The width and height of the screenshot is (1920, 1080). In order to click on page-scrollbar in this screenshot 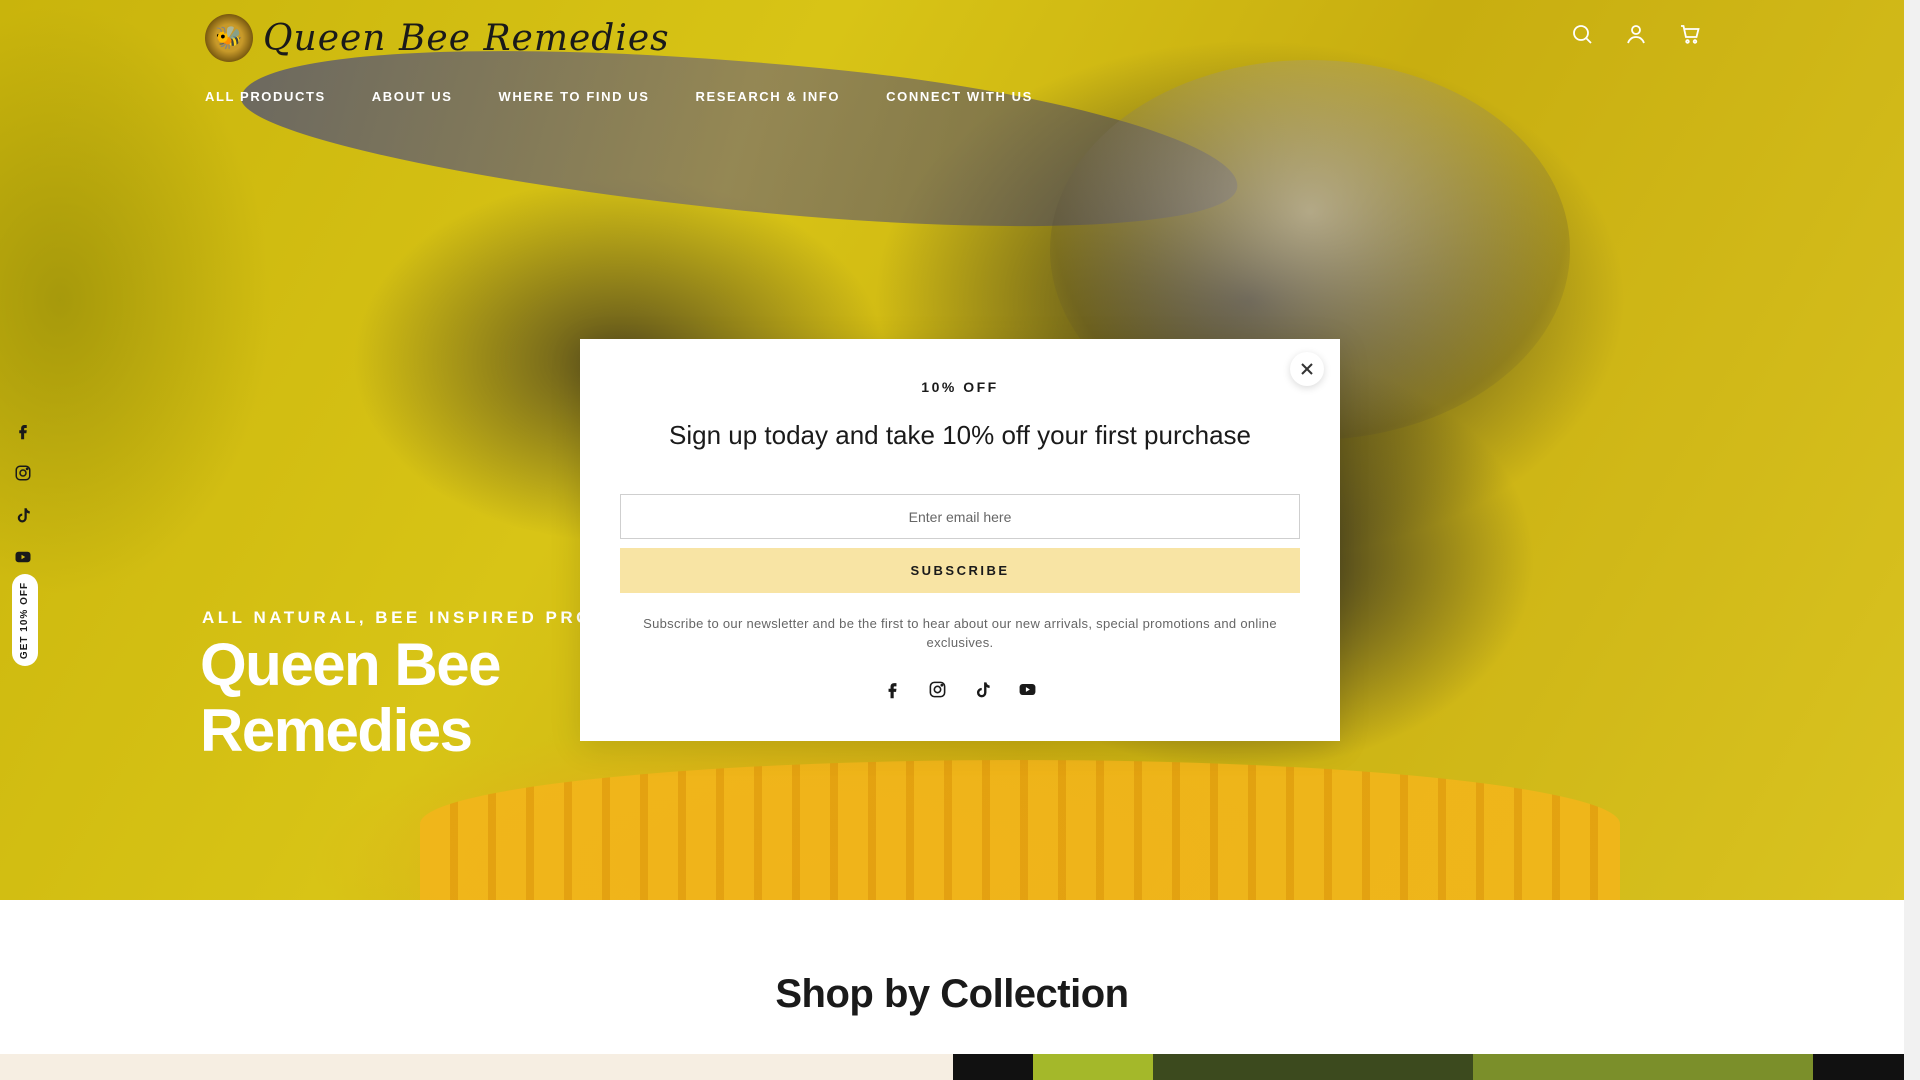, I will do `click(1912, 540)`.